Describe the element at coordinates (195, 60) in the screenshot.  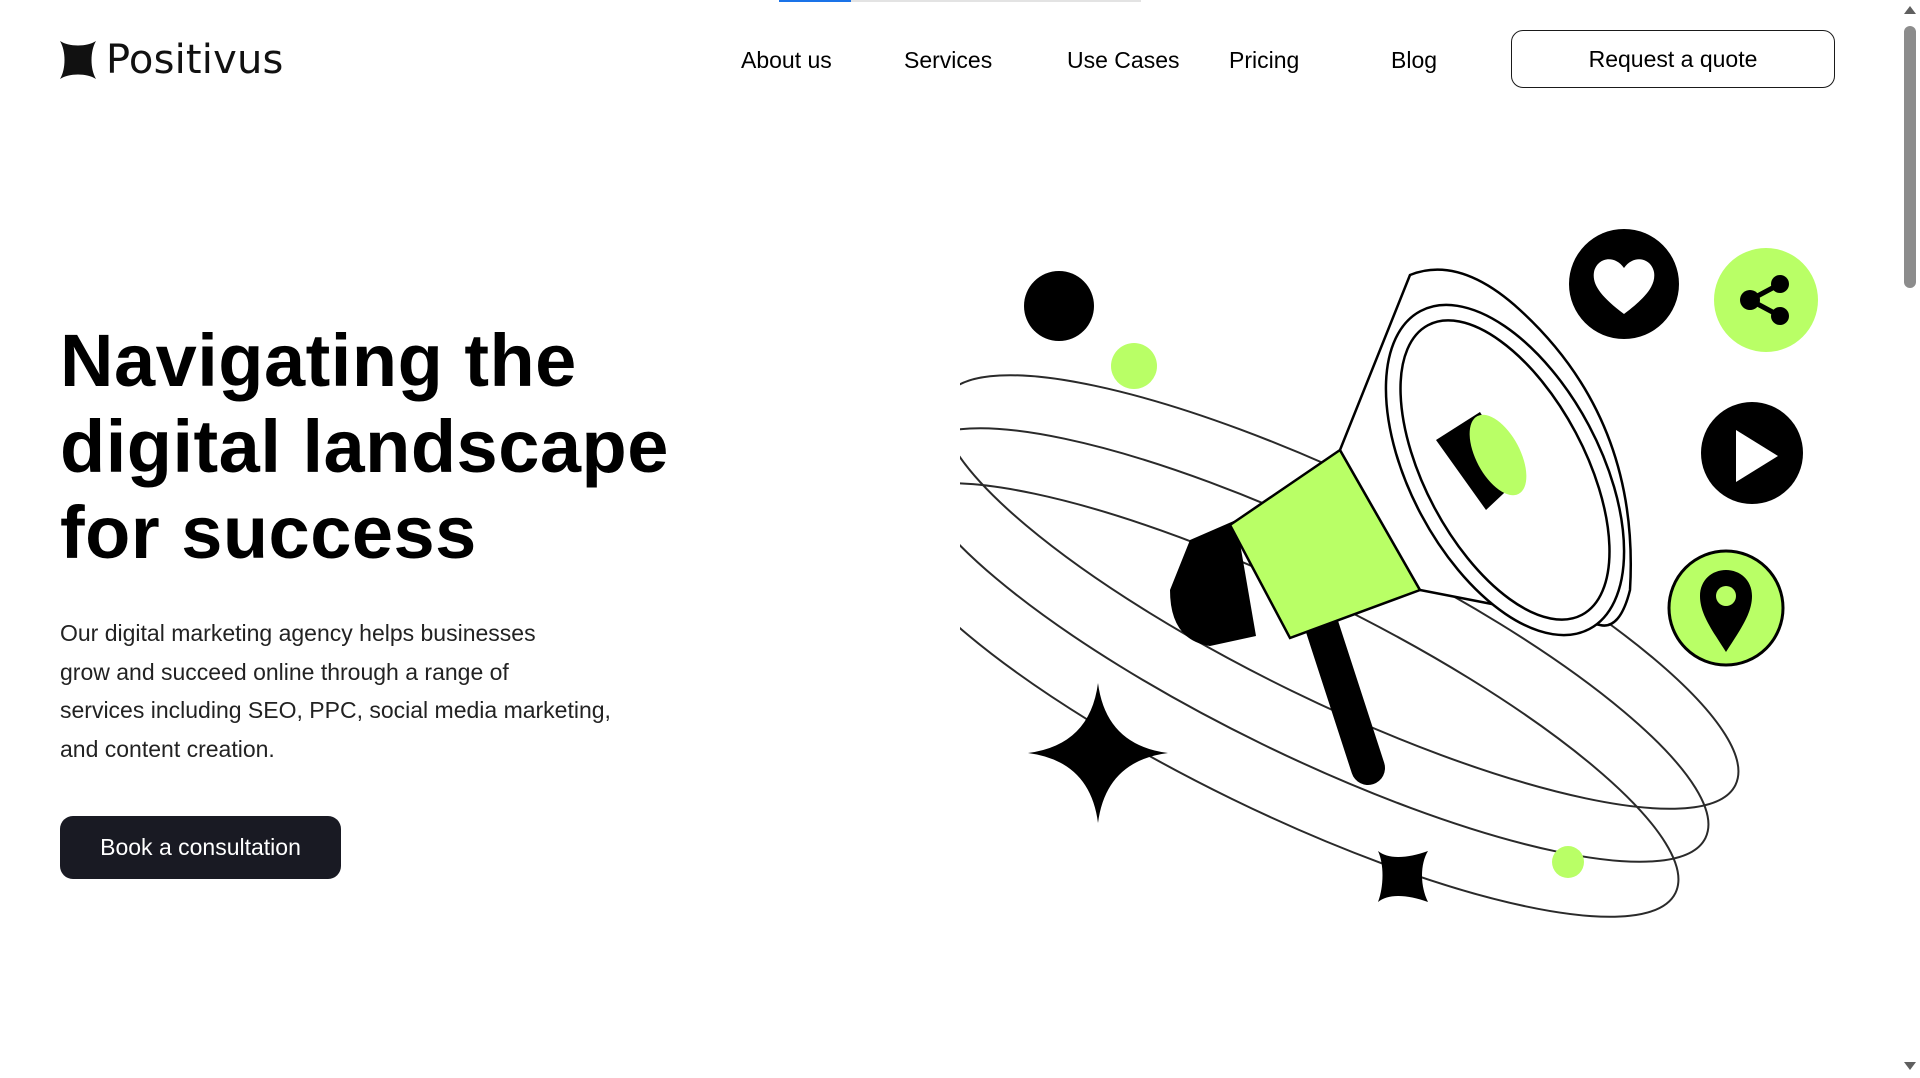
I see `brand-name: Positivus` at that location.